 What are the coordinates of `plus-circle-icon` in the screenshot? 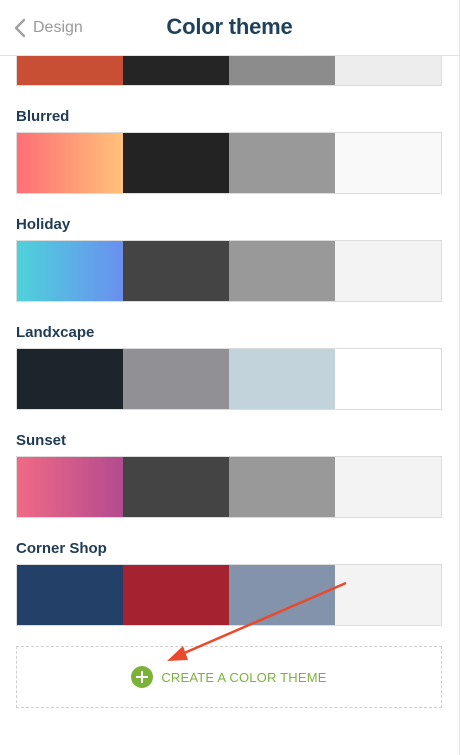 It's located at (142, 677).